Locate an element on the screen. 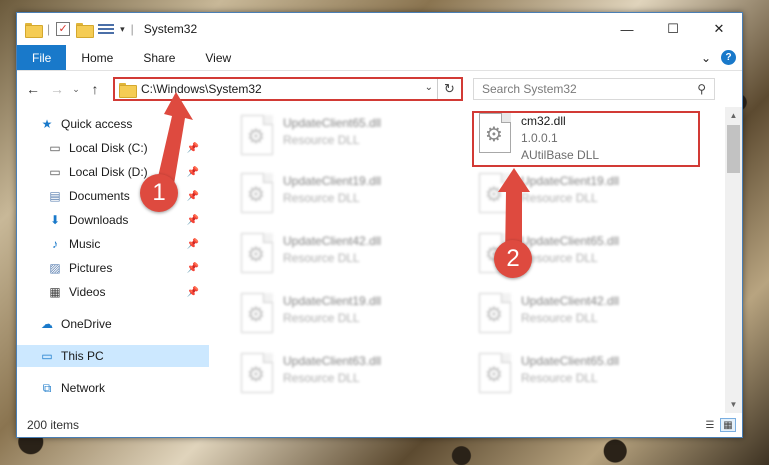 The width and height of the screenshot is (769, 465). sidebar-item-local-disk-d: ▭ Local Disk (D:) 📌 is located at coordinates (113, 172).